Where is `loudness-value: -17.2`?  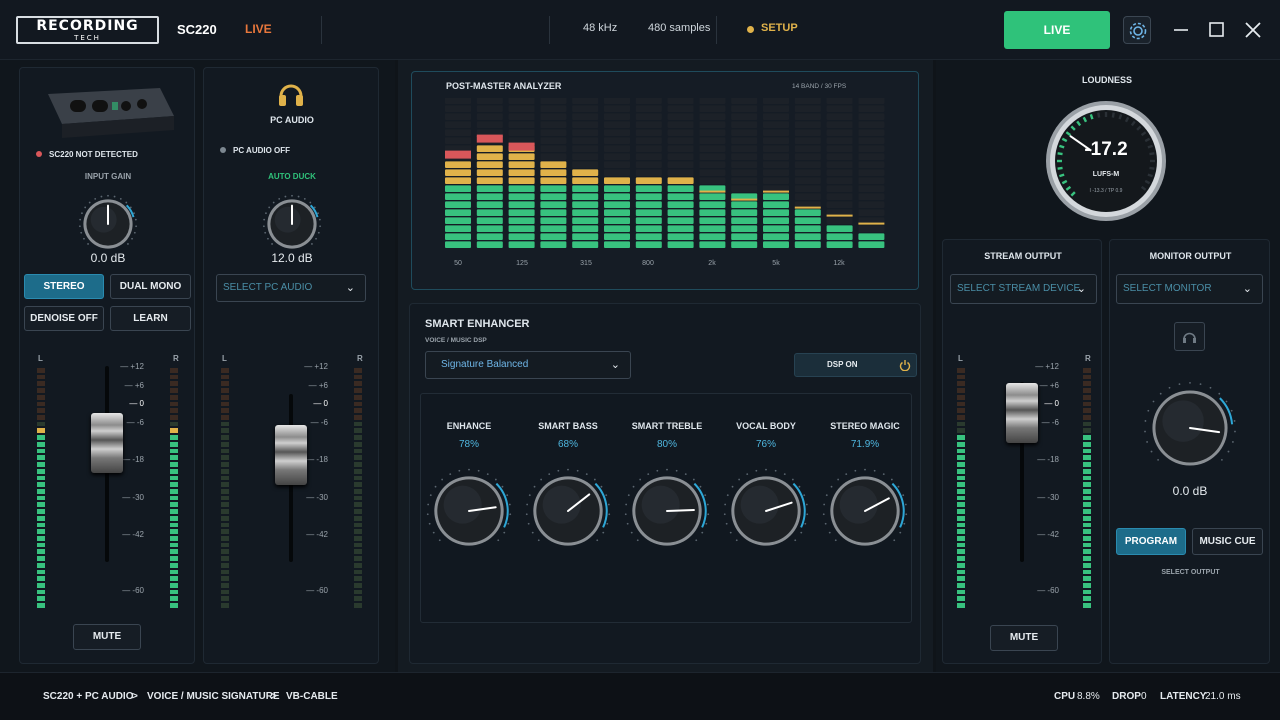 loudness-value: -17.2 is located at coordinates (1106, 149).